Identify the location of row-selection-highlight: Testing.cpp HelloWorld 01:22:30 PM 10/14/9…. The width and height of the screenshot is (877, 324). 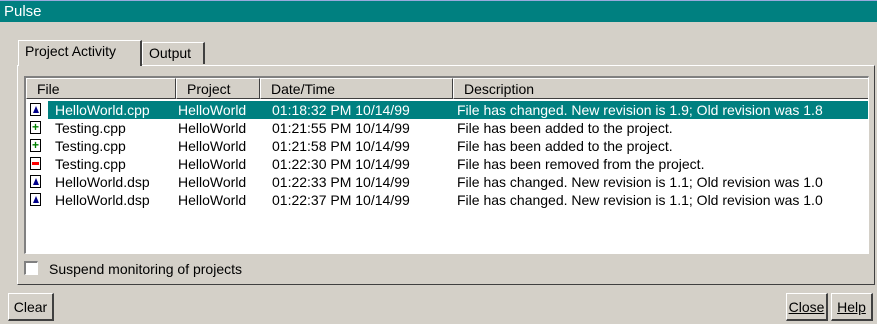
(458, 164).